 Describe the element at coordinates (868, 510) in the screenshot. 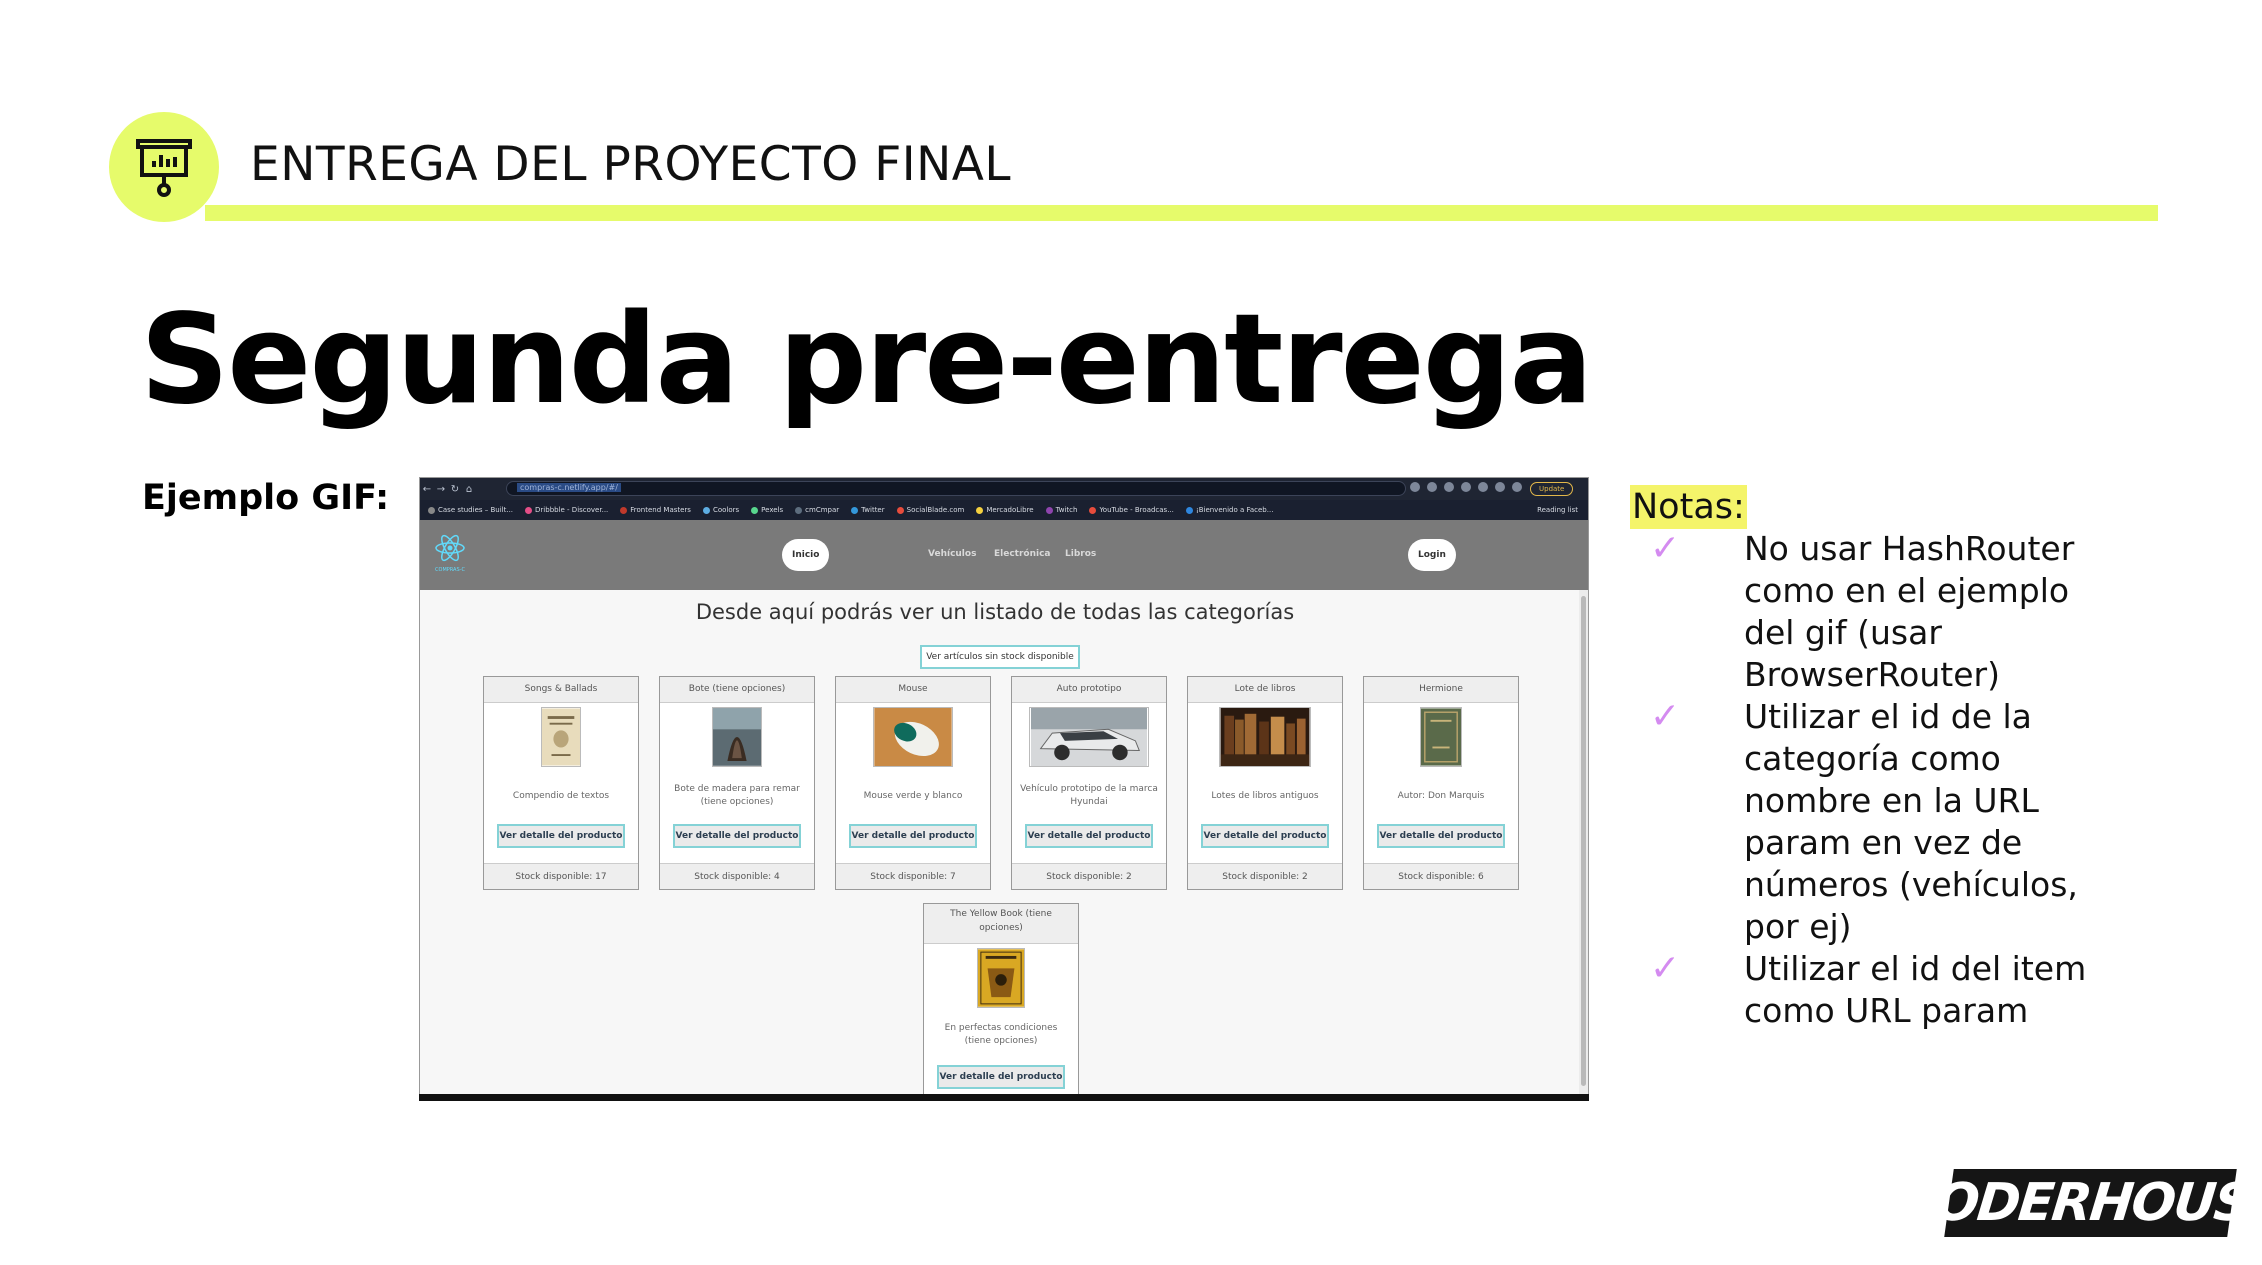

I see `bookmark-item: Twitter` at that location.